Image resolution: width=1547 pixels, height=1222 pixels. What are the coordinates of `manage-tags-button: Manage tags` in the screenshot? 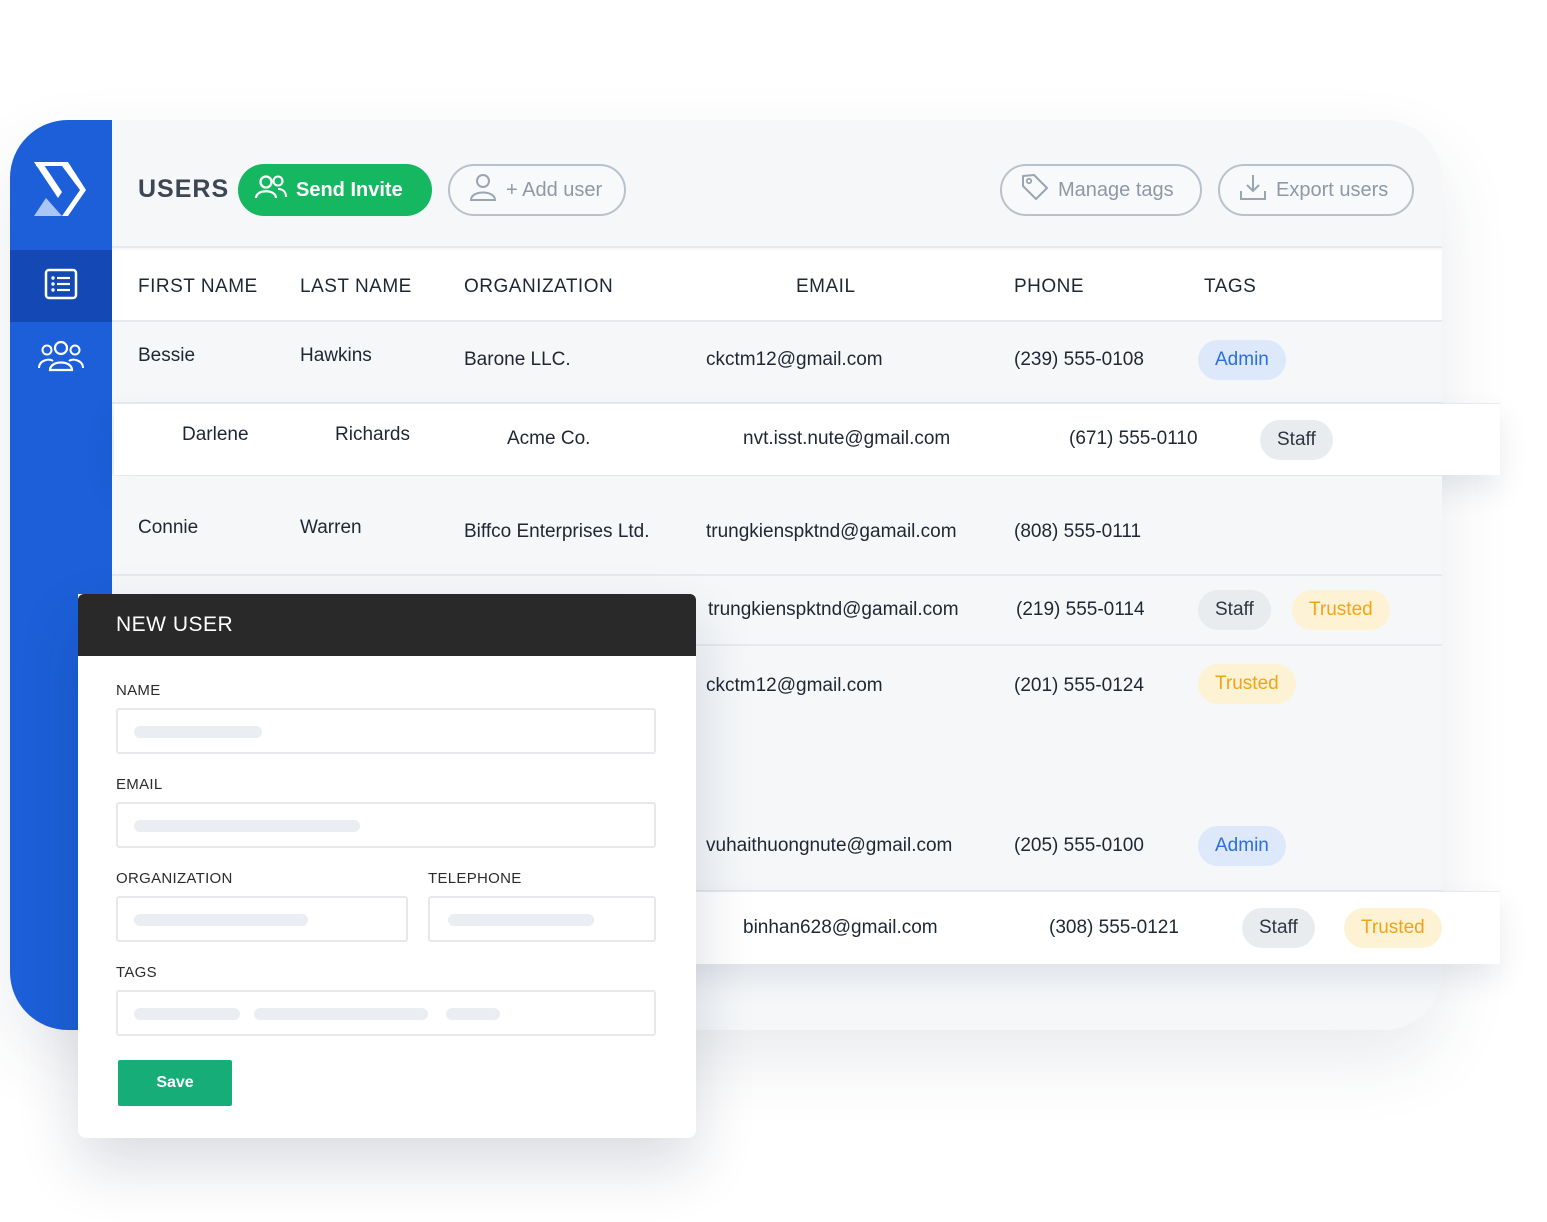 It's located at (1101, 190).